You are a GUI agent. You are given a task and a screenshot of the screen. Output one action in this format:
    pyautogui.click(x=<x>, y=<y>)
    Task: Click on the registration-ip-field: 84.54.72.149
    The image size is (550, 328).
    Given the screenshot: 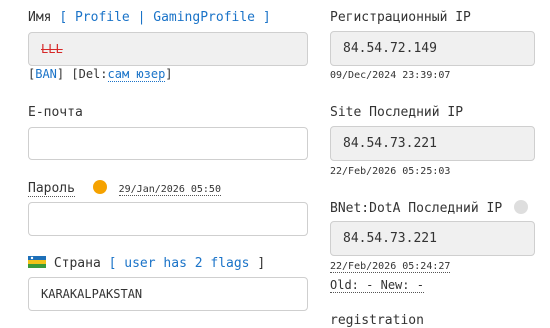 What is the action you would take?
    pyautogui.click(x=432, y=48)
    